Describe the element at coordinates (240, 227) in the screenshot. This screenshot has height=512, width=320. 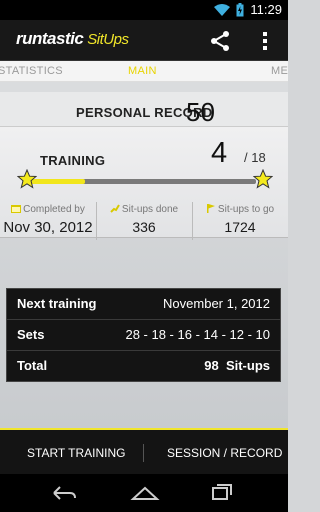
I see `stat-to-go-value: 1724` at that location.